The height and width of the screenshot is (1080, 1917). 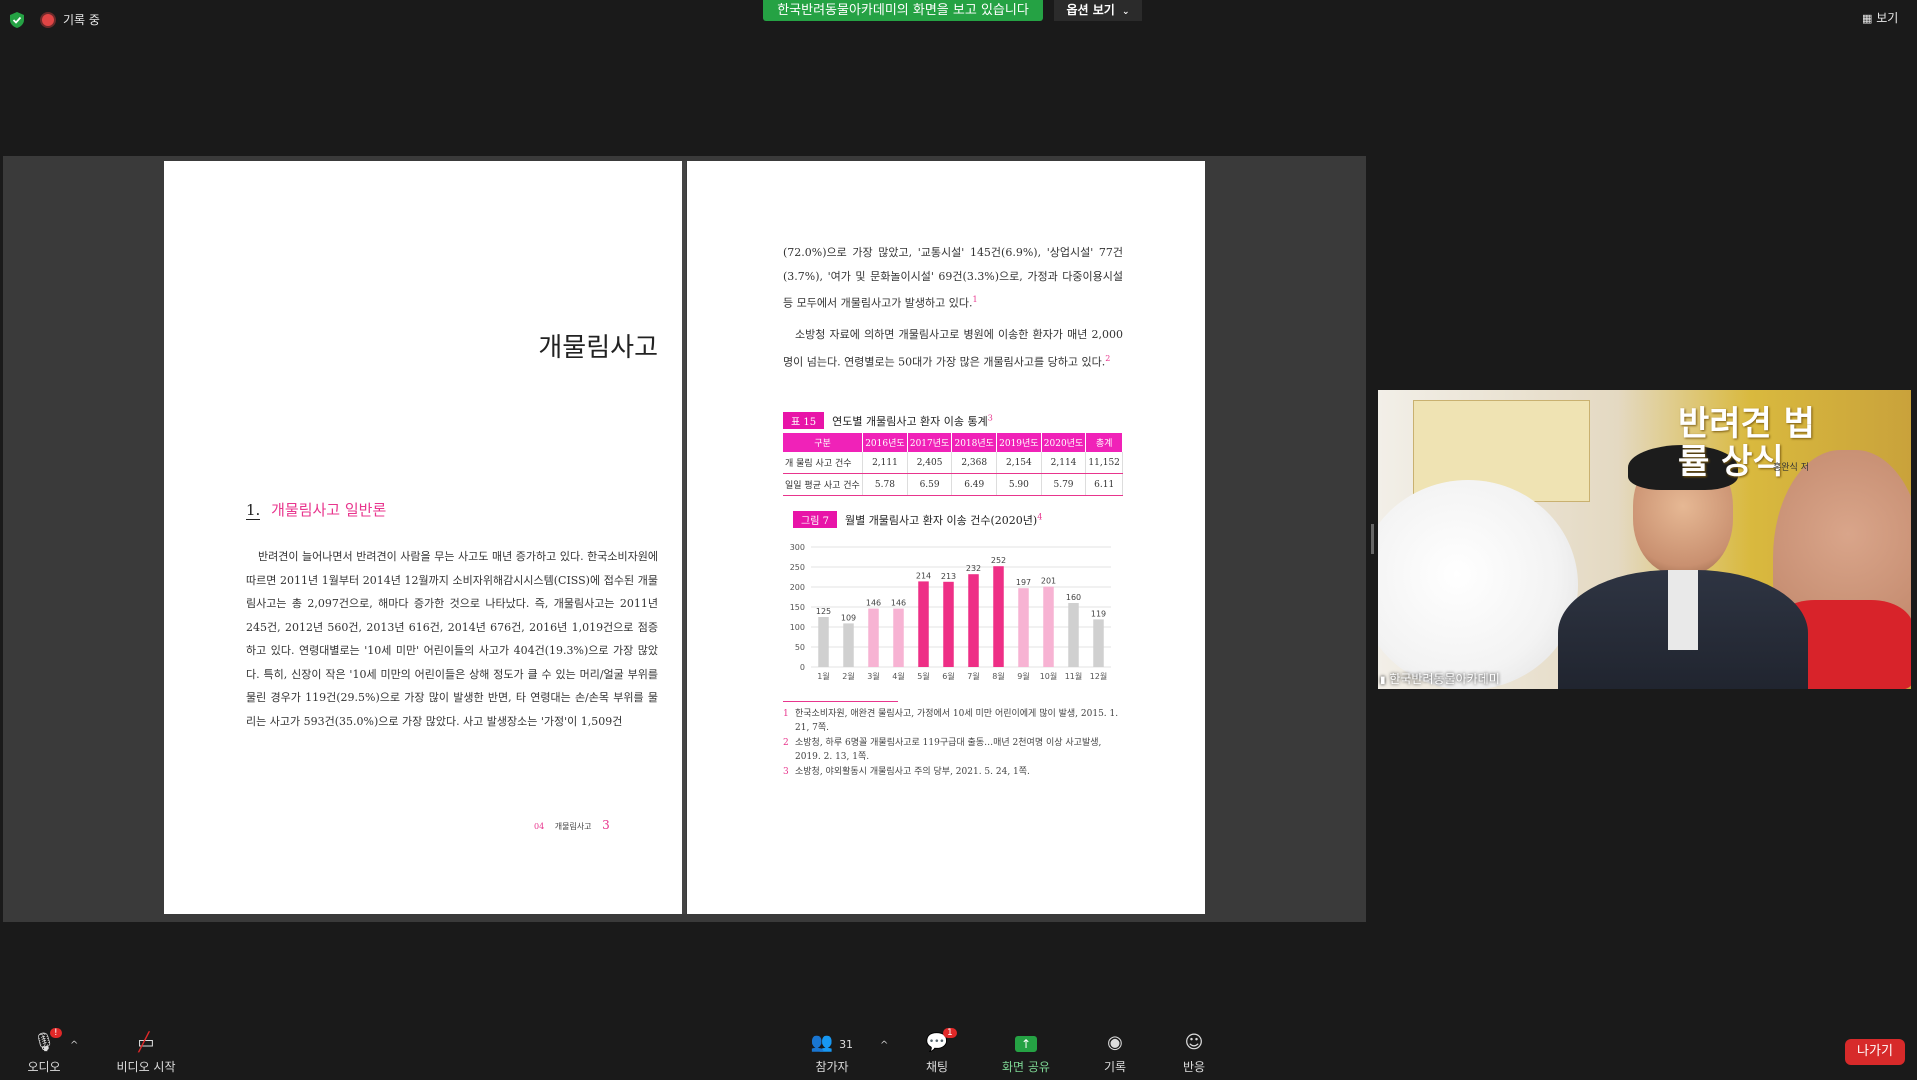 I want to click on table-header-row: 구분 2016년도 2017년도 2018년도 2019년도 2020년도 총계, so click(x=953, y=442).